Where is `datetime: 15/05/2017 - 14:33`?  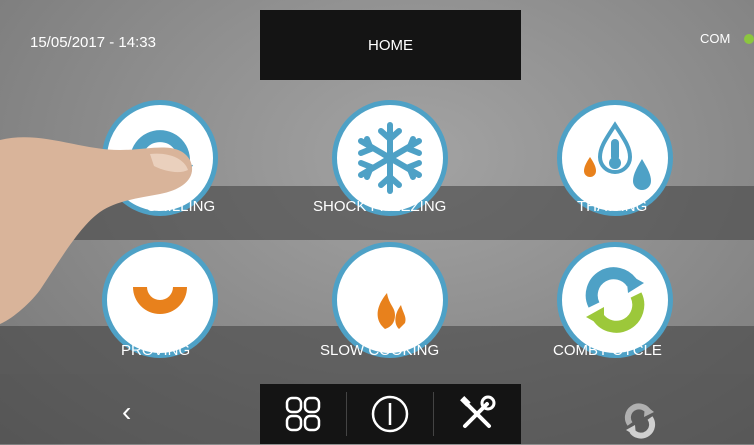 datetime: 15/05/2017 - 14:33 is located at coordinates (93, 42).